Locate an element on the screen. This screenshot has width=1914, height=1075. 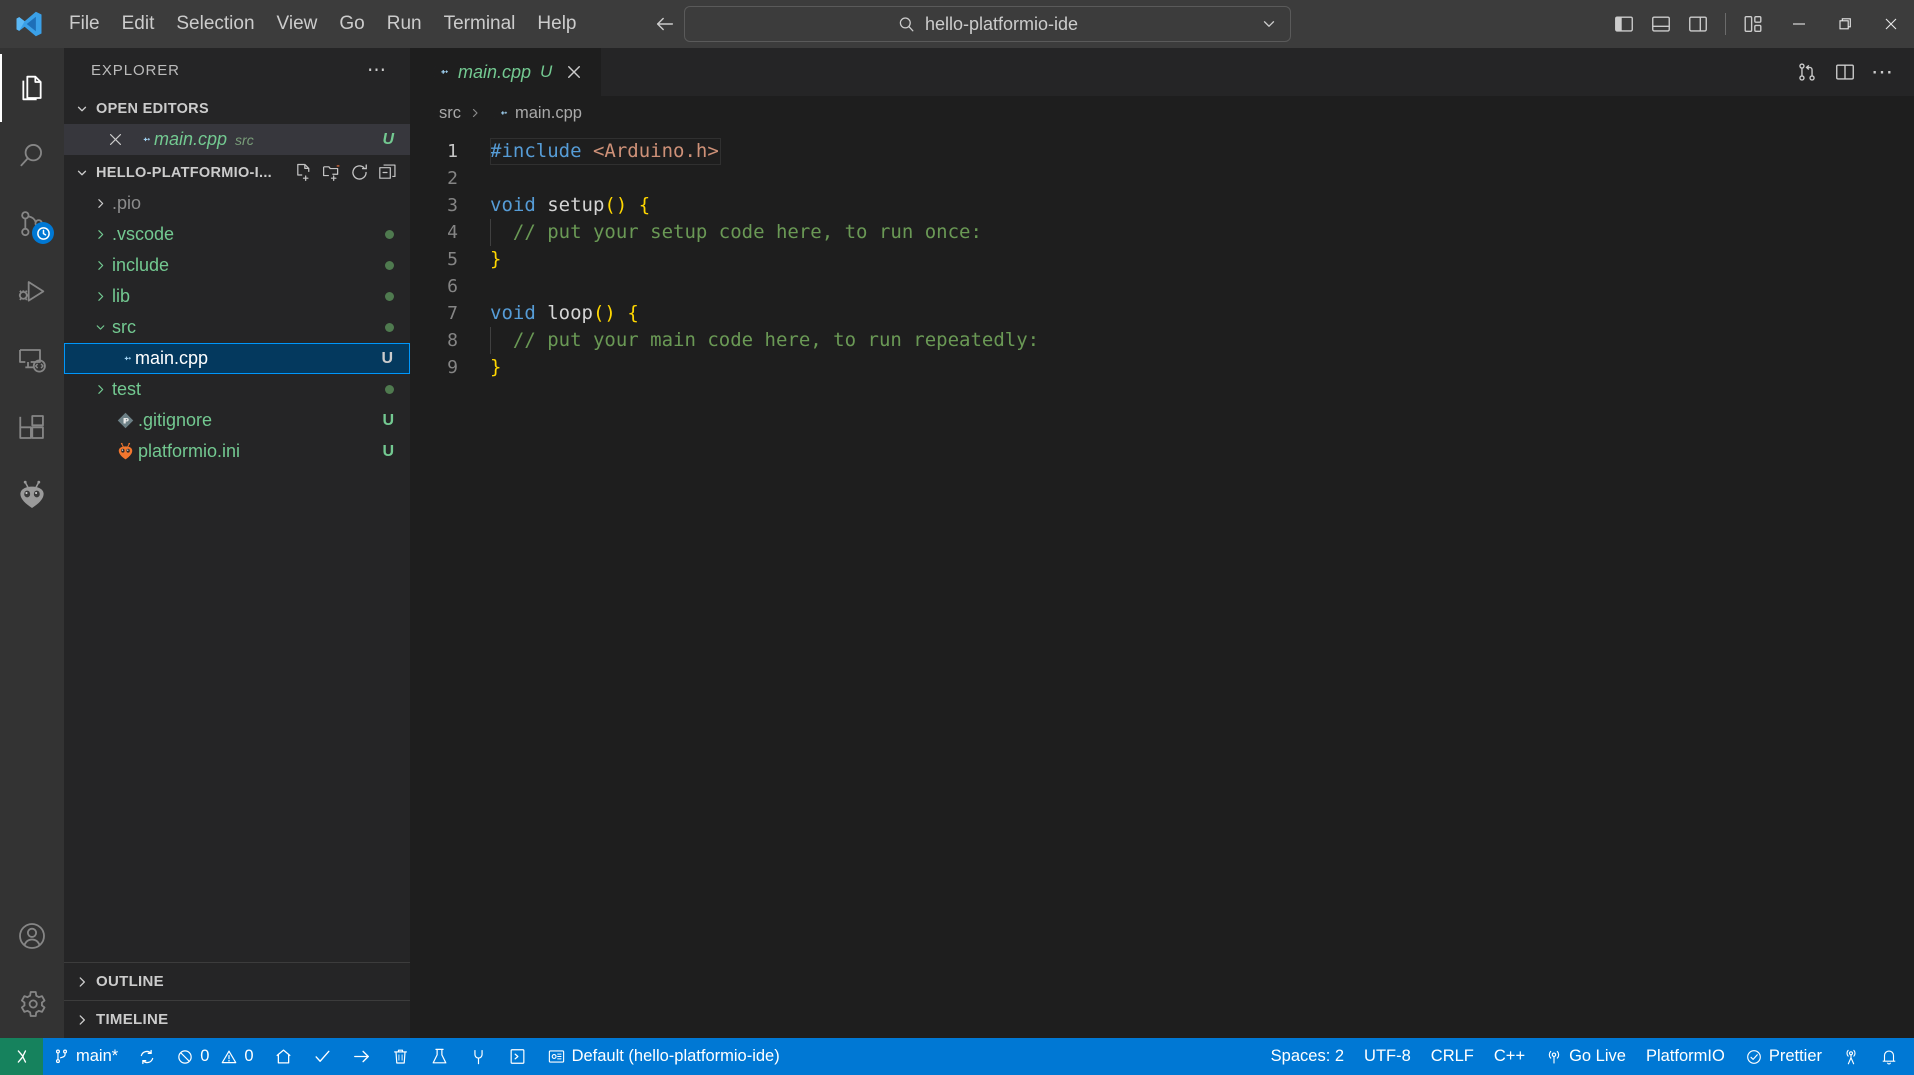
status-remote-indicator is located at coordinates (21, 1056).